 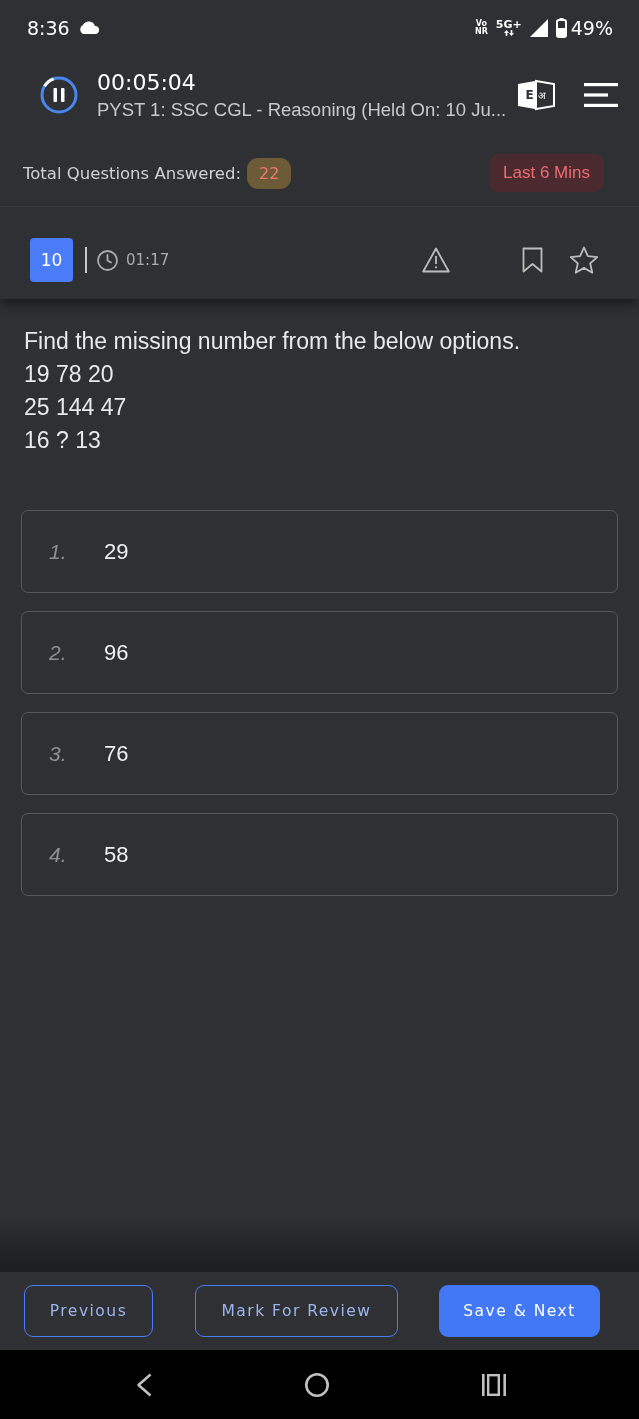 I want to click on battery-icon, so click(x=561, y=27).